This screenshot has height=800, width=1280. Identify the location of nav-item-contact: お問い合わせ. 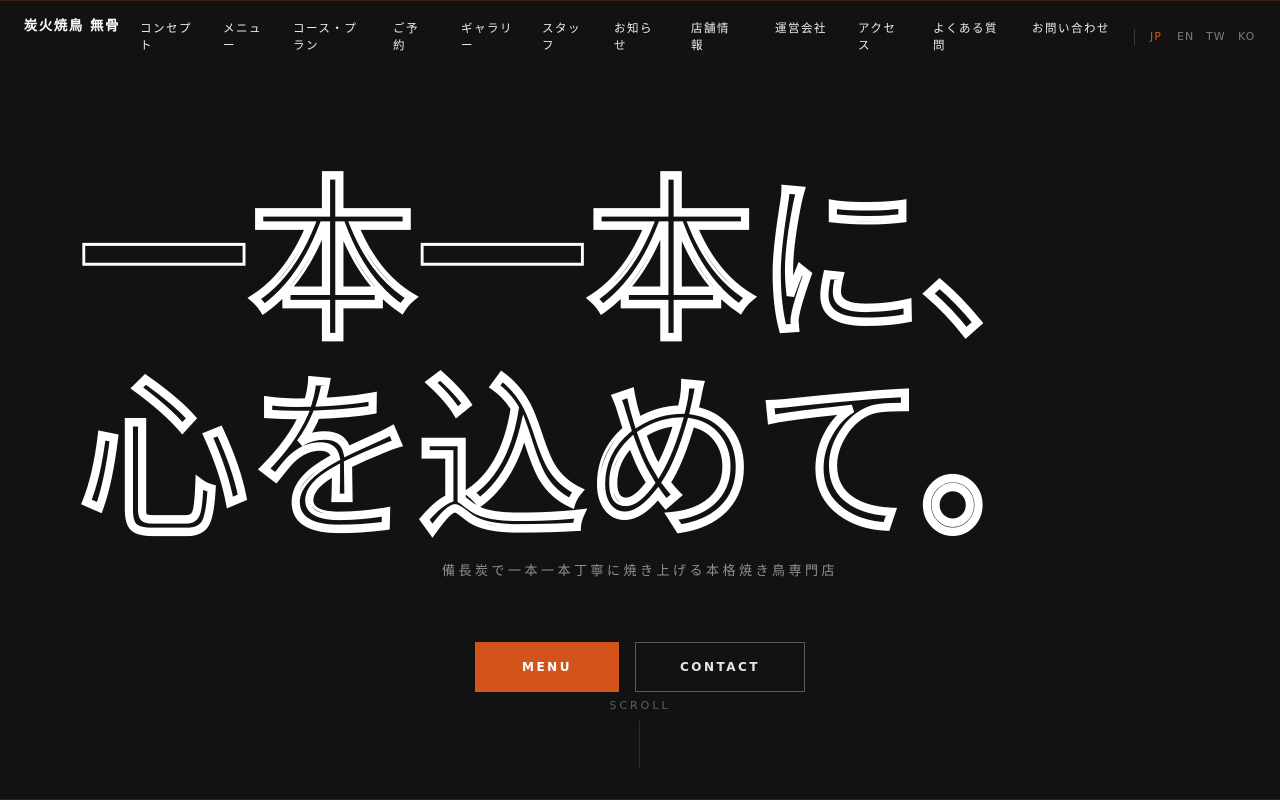
(1073, 28).